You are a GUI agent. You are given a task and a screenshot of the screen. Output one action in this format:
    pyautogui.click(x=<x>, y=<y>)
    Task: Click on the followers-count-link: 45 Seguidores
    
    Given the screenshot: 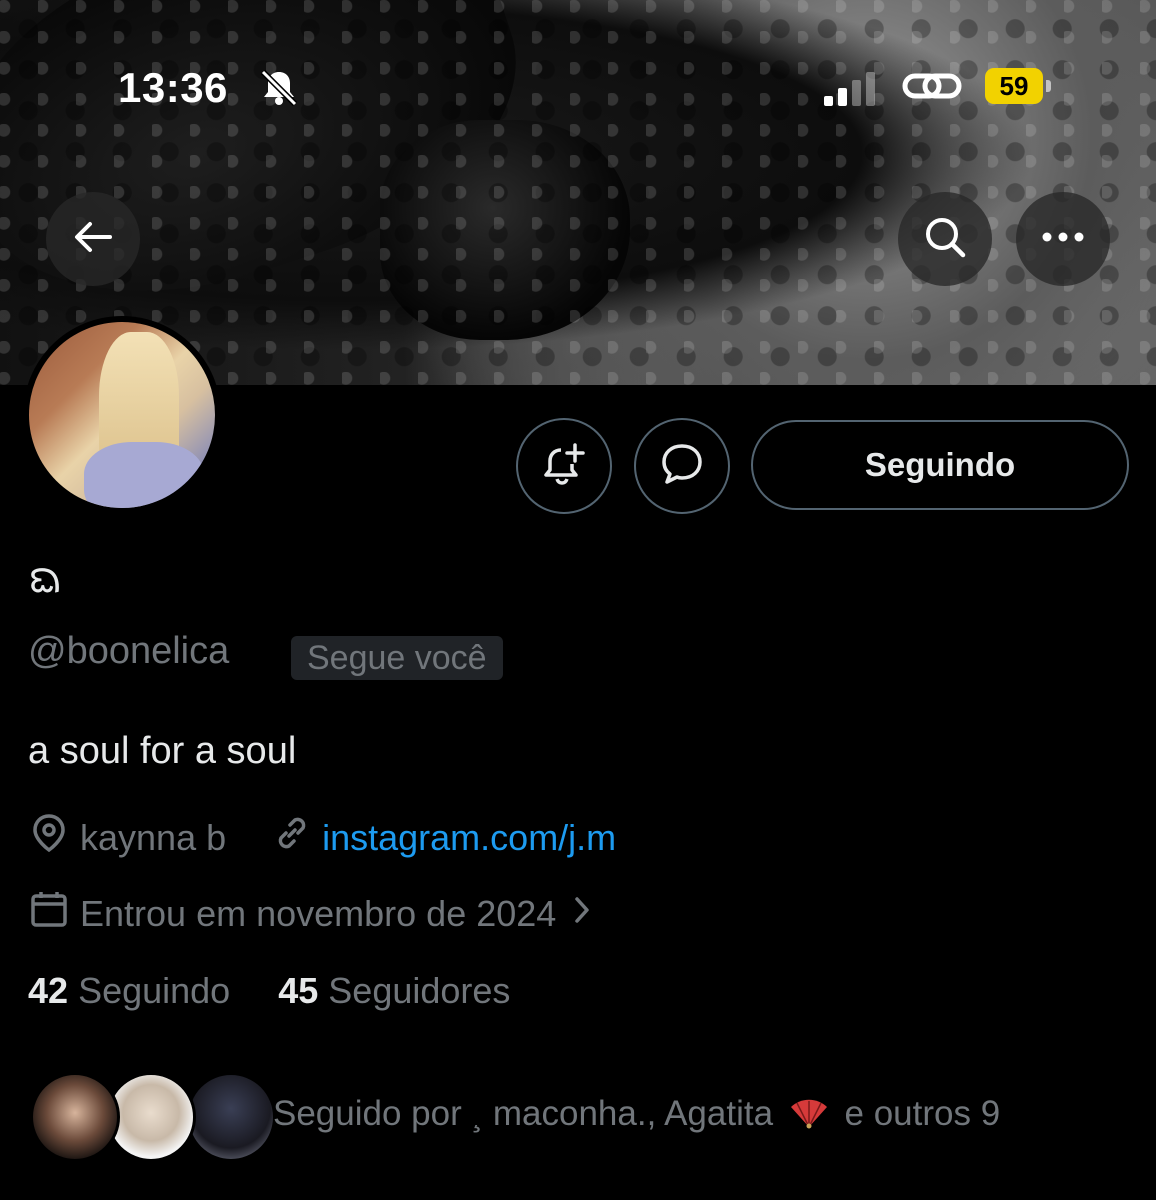 What is the action you would take?
    pyautogui.click(x=394, y=990)
    